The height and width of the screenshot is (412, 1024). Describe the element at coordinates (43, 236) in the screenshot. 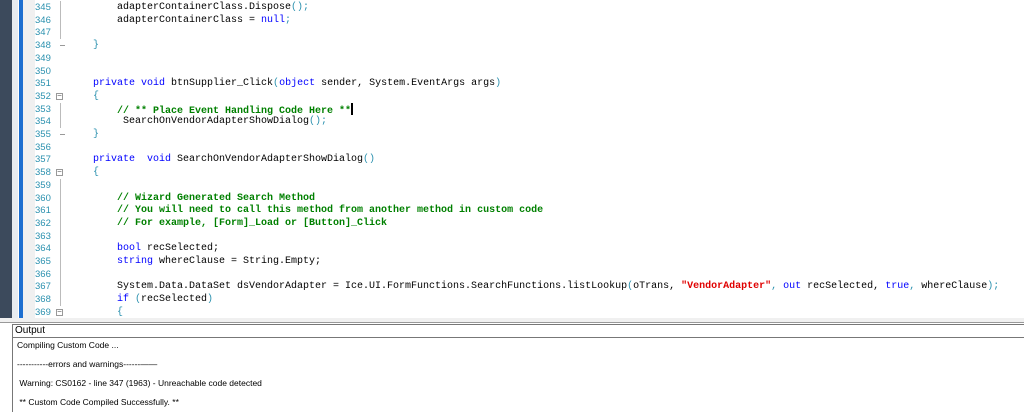

I see `line-number: 363` at that location.